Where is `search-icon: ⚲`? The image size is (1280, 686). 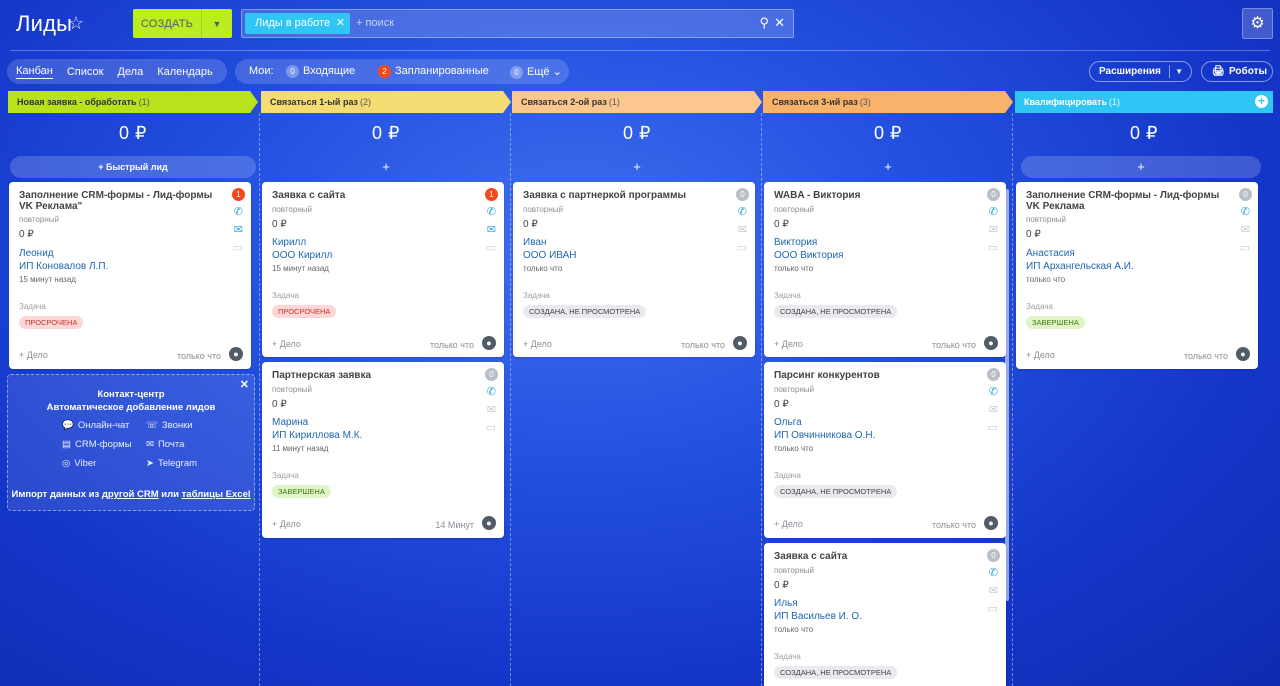 search-icon: ⚲ is located at coordinates (764, 23).